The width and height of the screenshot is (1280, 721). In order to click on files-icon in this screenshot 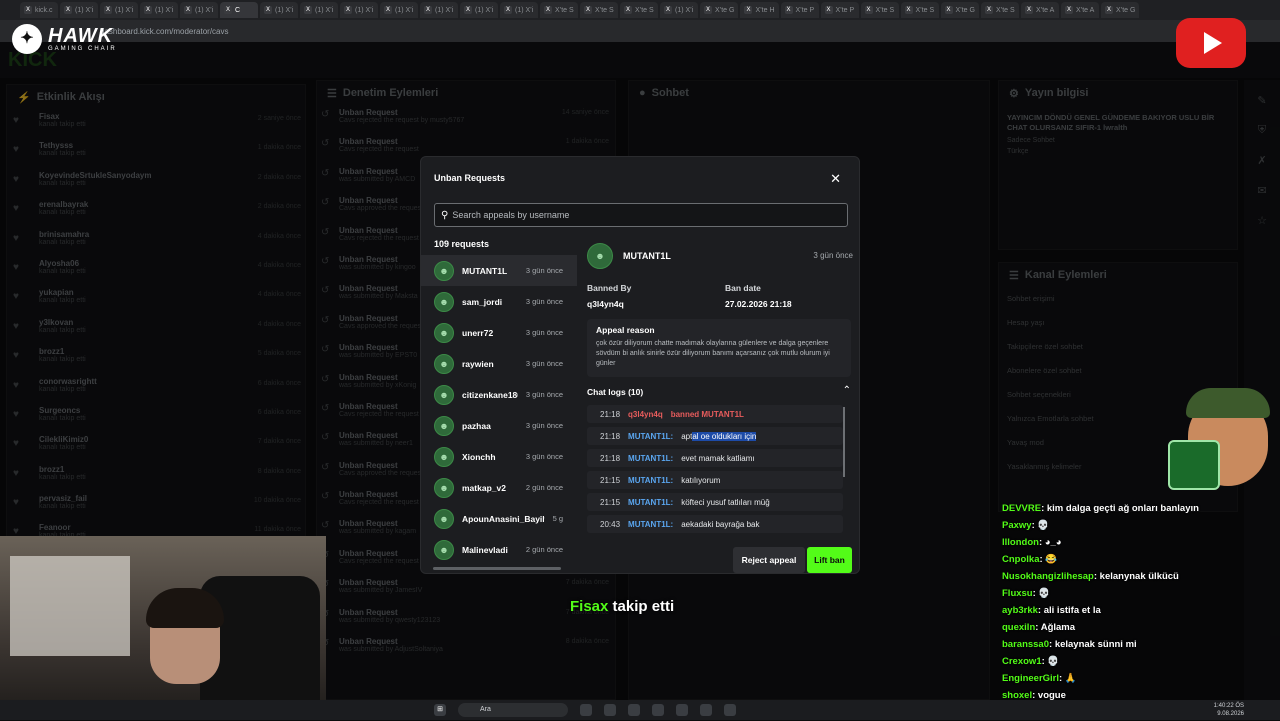, I will do `click(586, 710)`.